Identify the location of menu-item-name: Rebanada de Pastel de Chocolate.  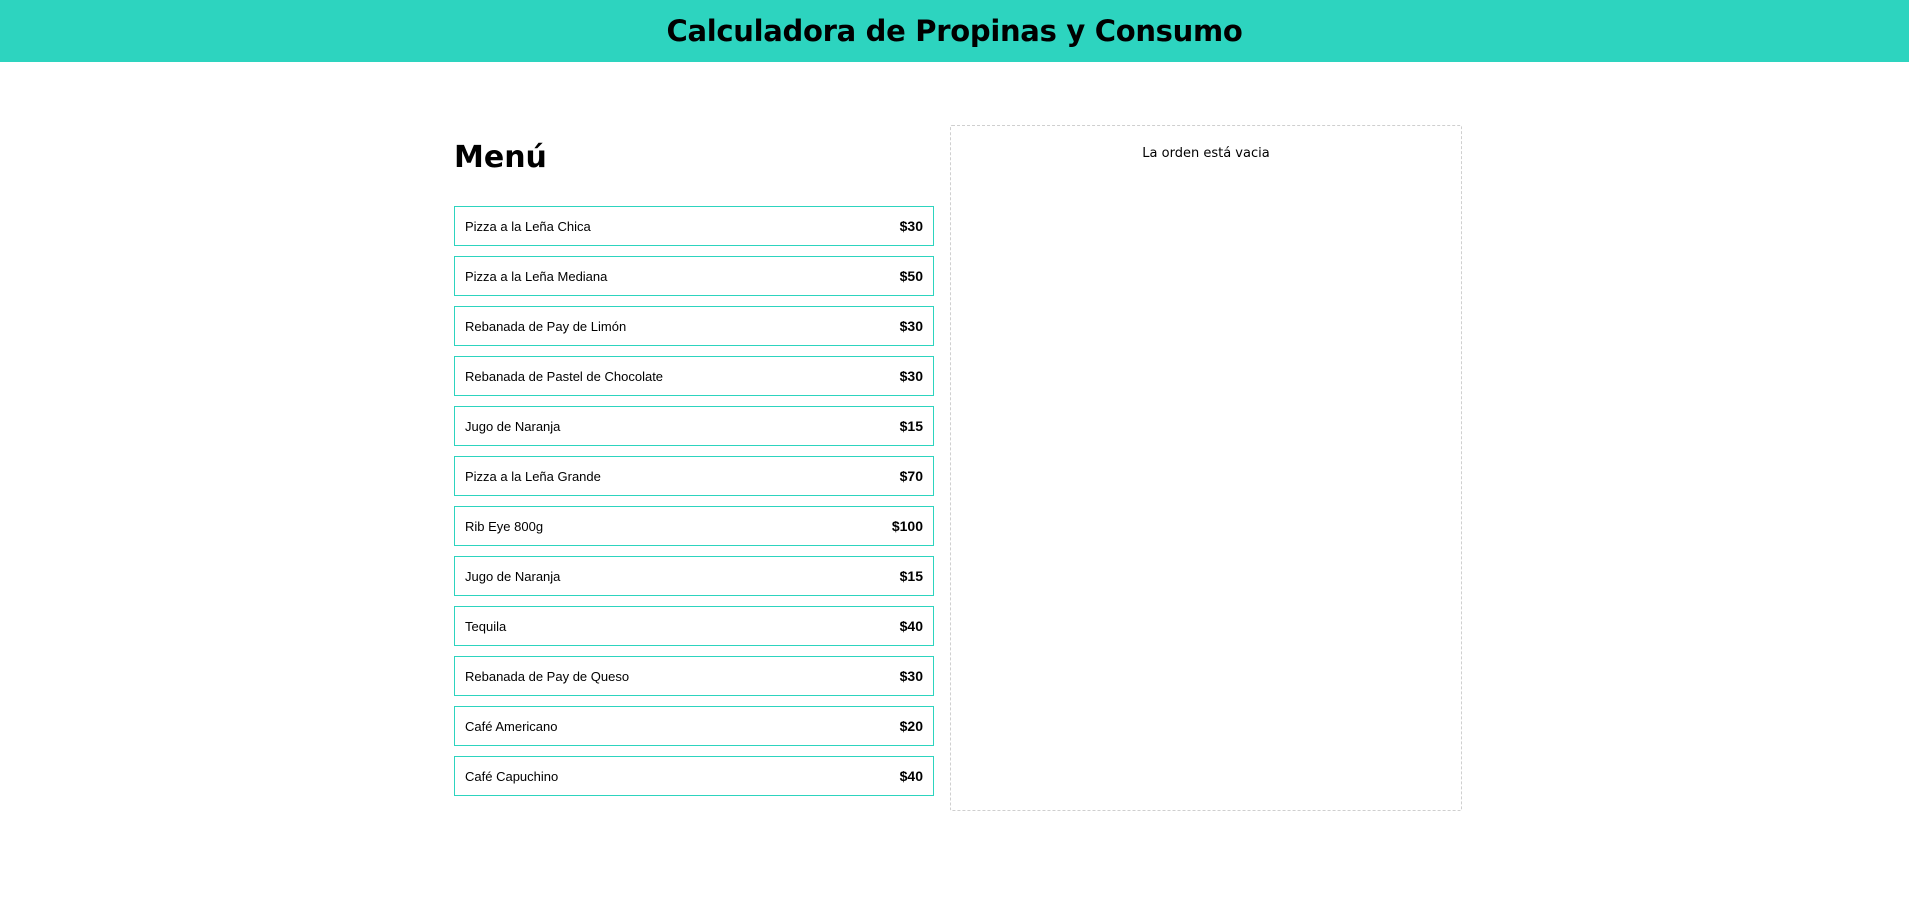
(564, 376).